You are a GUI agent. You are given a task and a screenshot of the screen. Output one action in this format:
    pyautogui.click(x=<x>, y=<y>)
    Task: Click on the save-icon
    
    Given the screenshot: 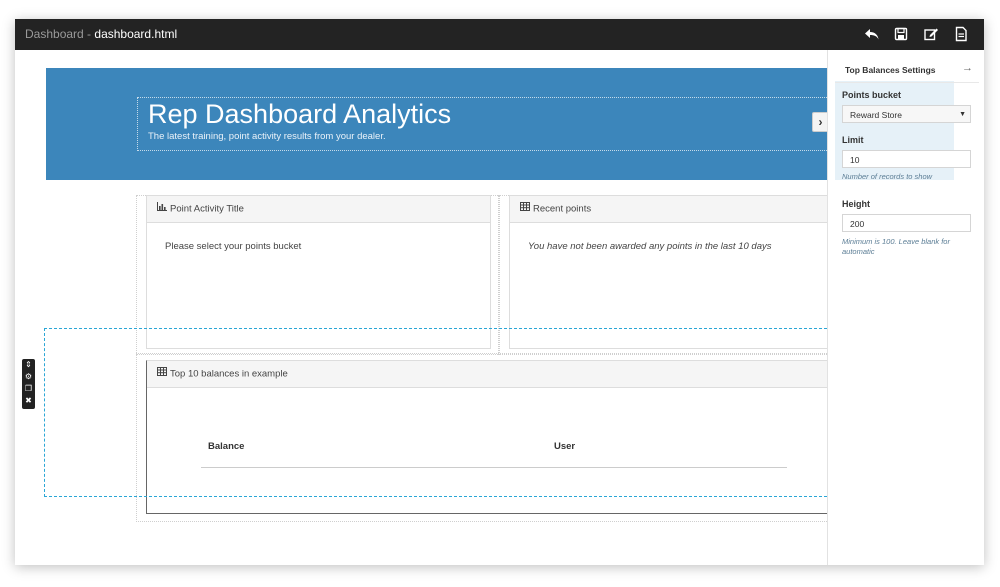 What is the action you would take?
    pyautogui.click(x=901, y=34)
    